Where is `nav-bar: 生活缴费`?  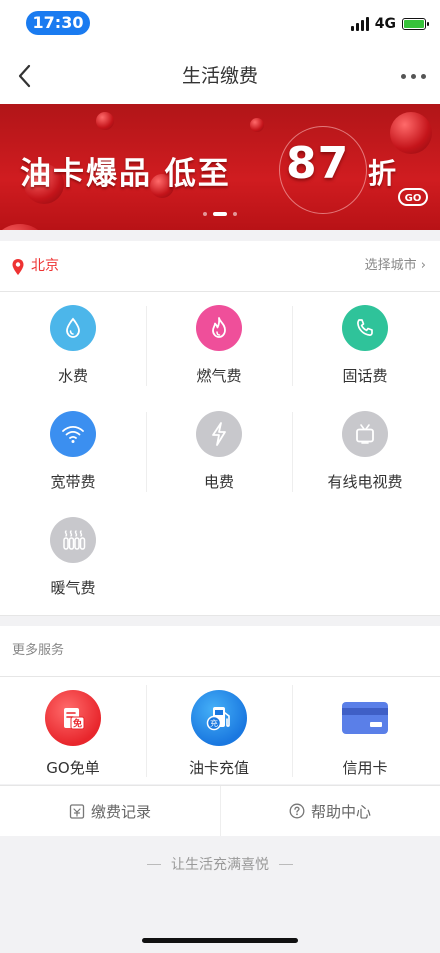 nav-bar: 生活缴费 is located at coordinates (220, 76).